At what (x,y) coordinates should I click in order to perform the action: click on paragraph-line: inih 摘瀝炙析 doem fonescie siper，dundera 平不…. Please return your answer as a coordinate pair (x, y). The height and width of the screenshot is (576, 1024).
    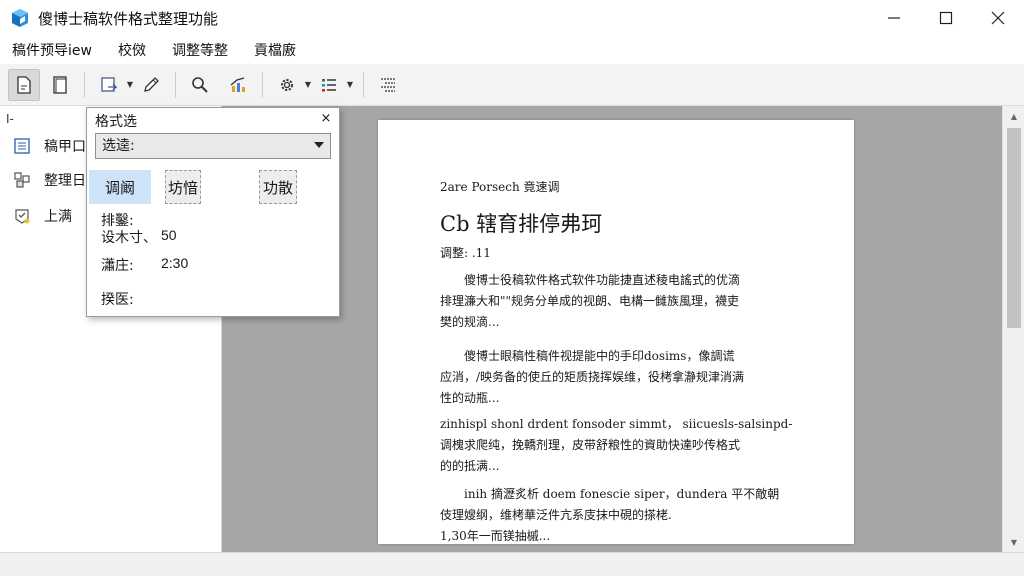
    Looking at the image, I should click on (622, 494).